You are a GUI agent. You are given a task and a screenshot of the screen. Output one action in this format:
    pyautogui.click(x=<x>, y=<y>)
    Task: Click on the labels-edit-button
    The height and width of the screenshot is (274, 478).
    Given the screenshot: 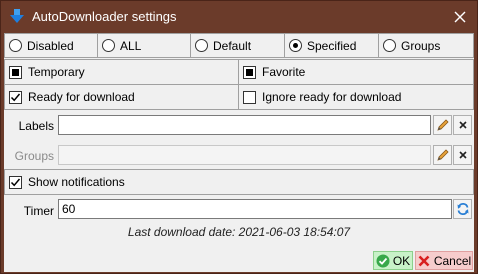 What is the action you would take?
    pyautogui.click(x=442, y=125)
    